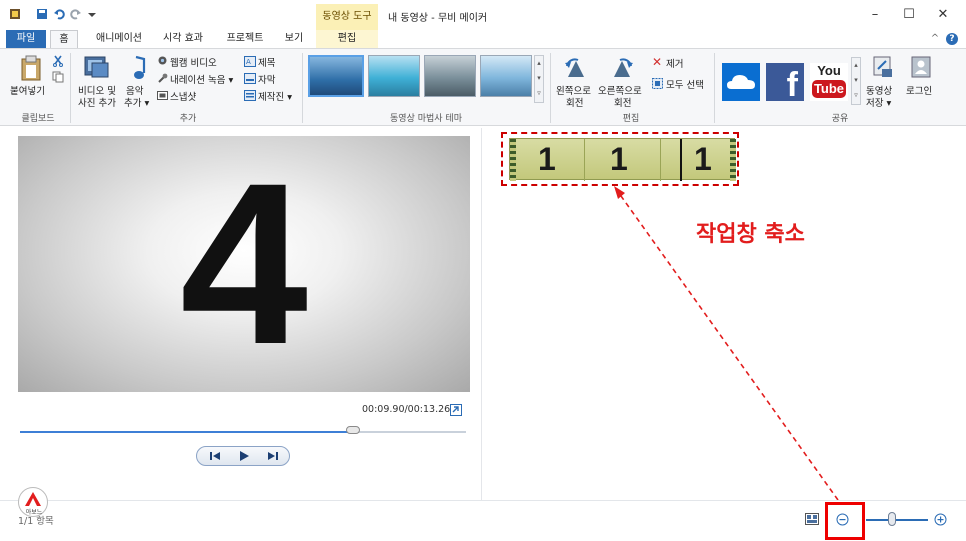  Describe the element at coordinates (38, 119) in the screenshot. I see `clipboard-group-label: 클립보드` at that location.